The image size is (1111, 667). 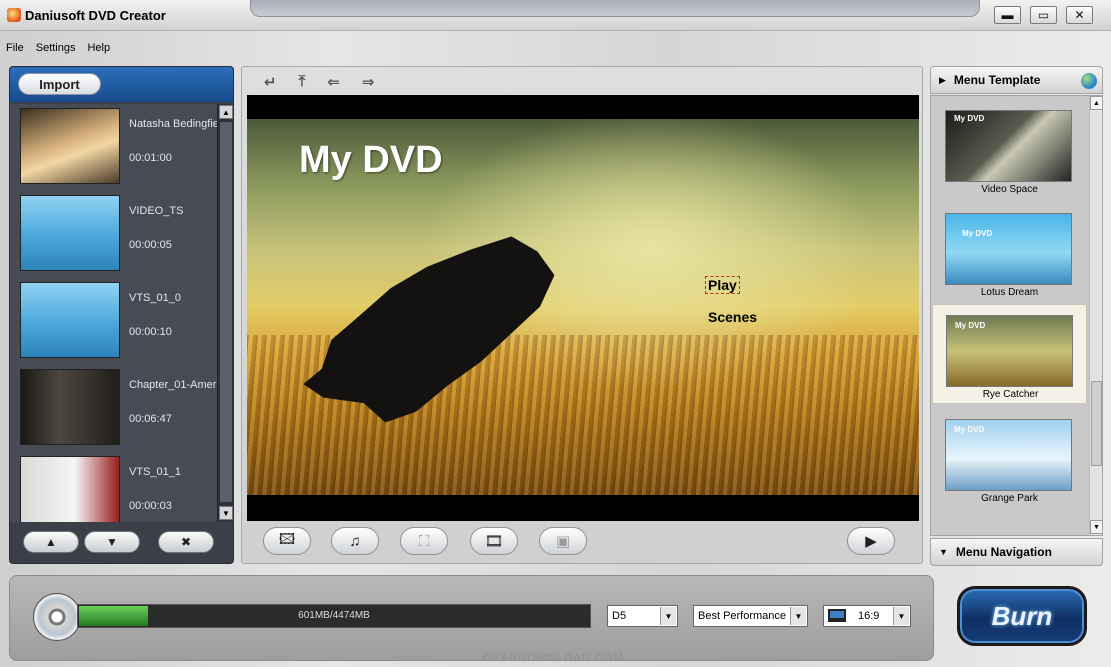 What do you see at coordinates (173, 124) in the screenshot?
I see `clip-name: Natasha Bedingfie` at bounding box center [173, 124].